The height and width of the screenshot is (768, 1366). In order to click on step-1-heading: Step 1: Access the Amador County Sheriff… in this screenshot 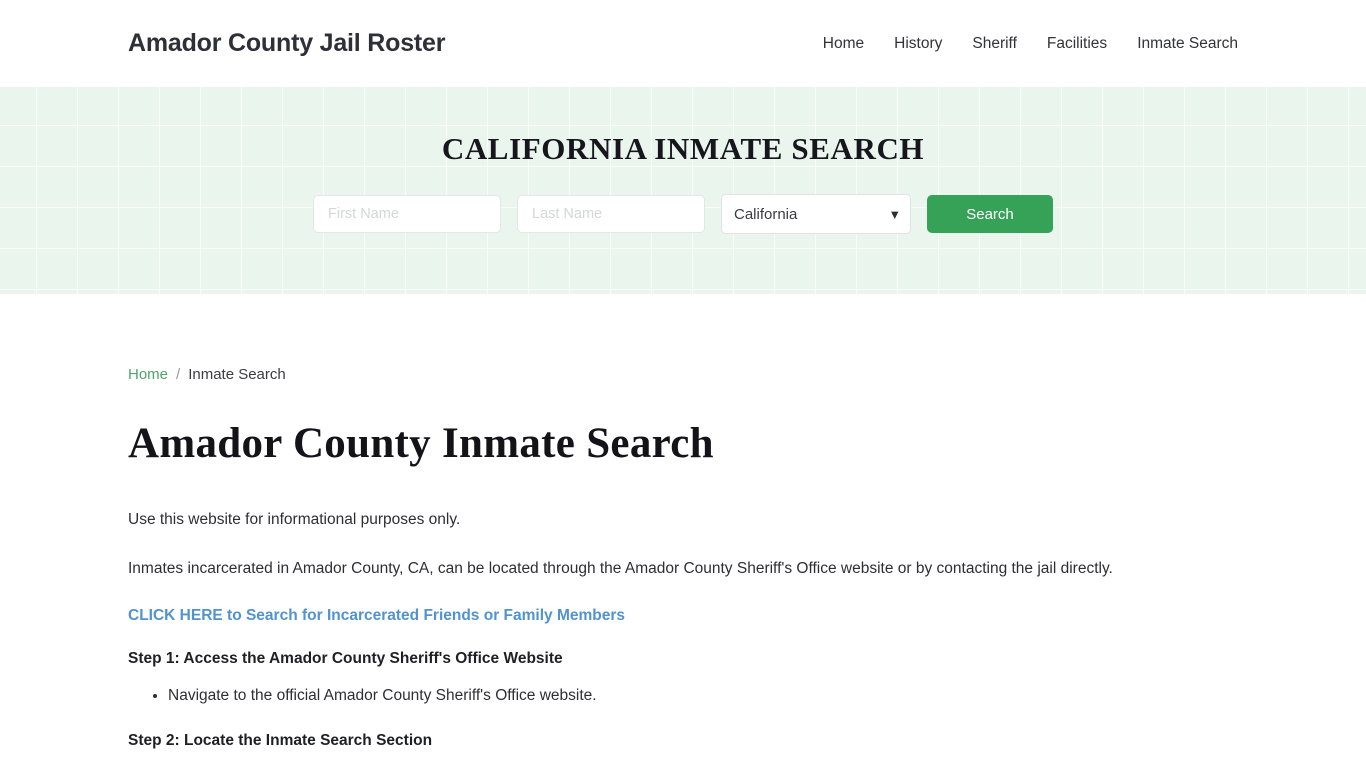, I will do `click(345, 658)`.